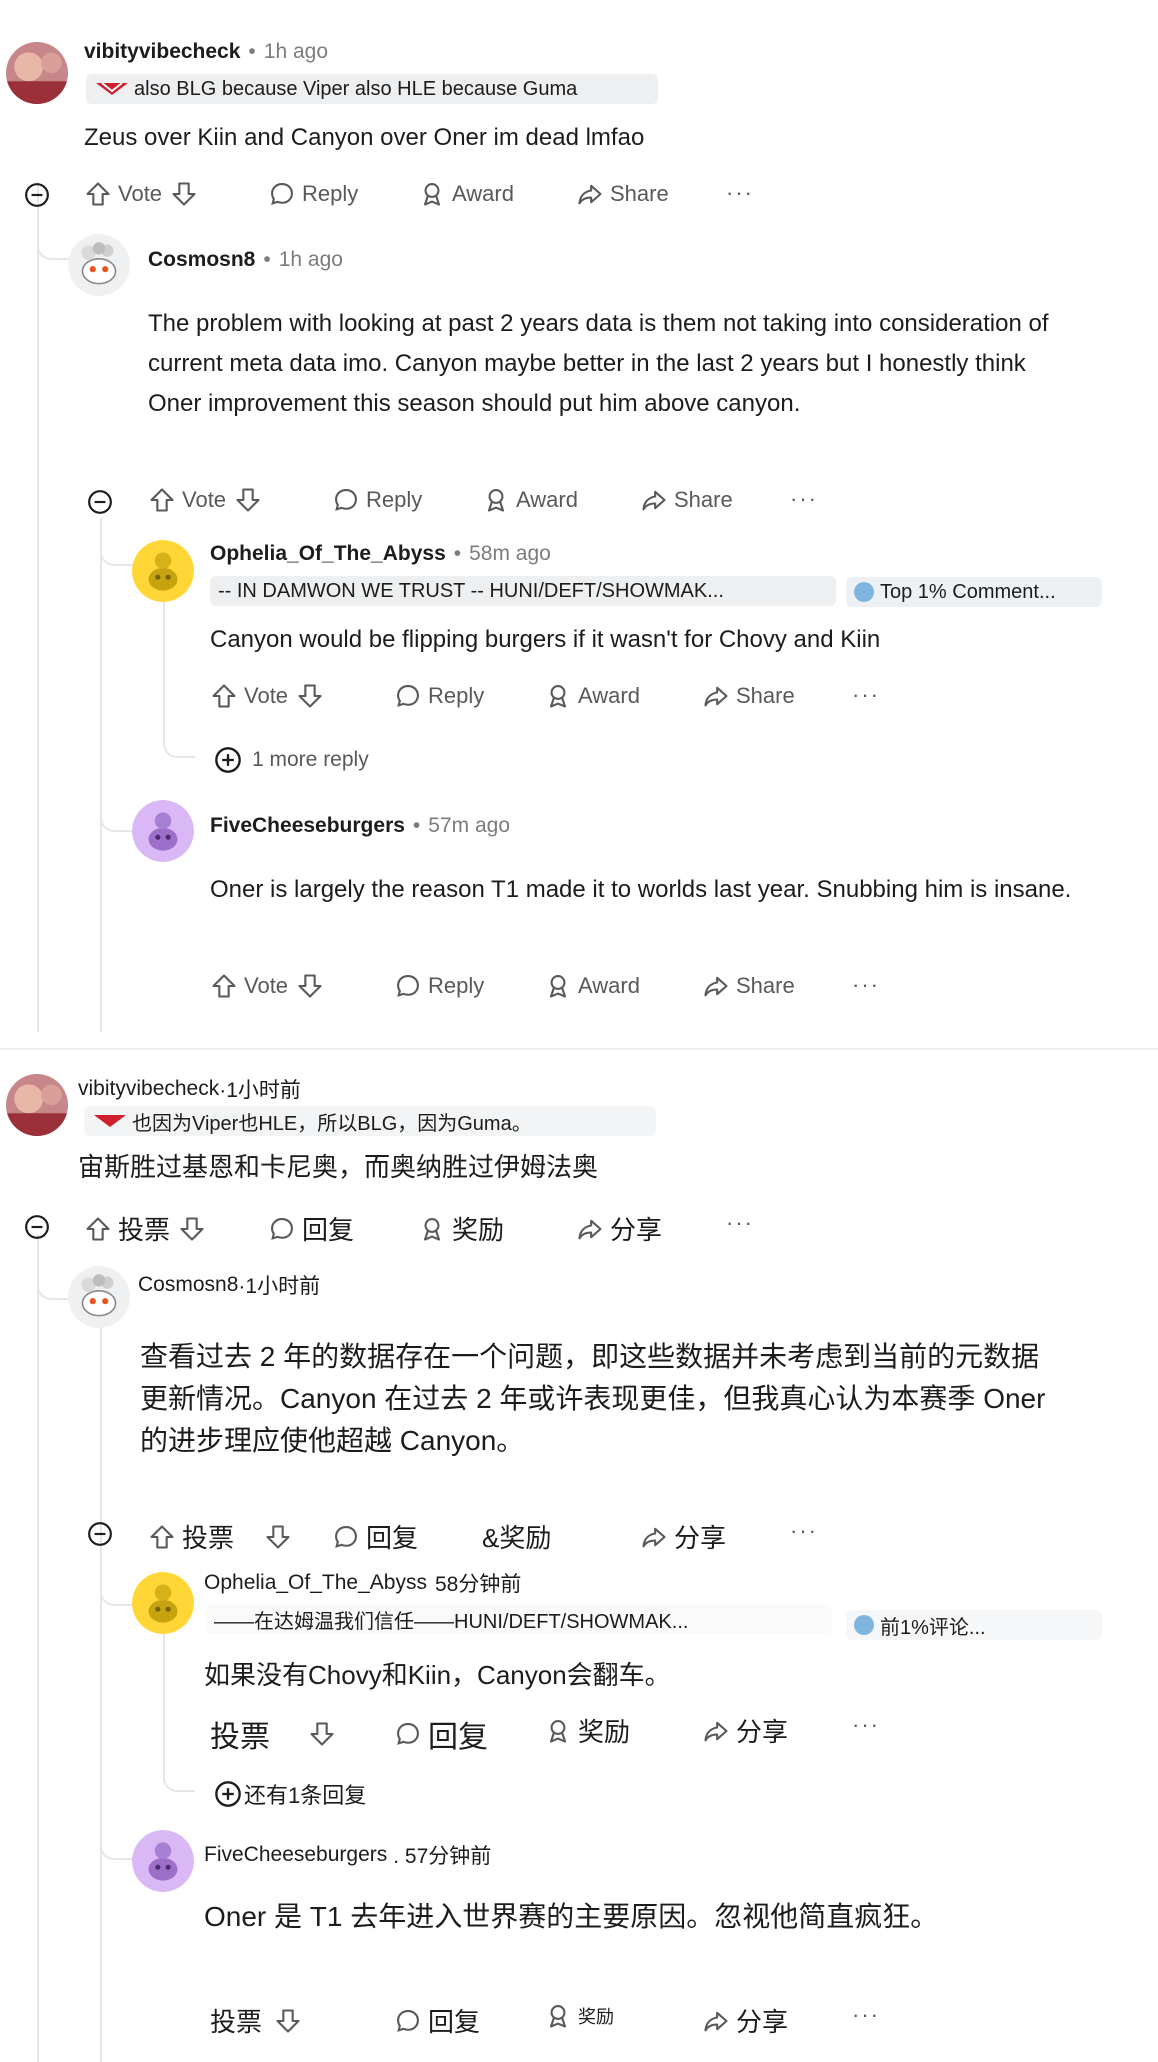 Image resolution: width=1158 pixels, height=2062 pixels. What do you see at coordinates (442, 1855) in the screenshot?
I see `timestamp: . 57分钟前` at bounding box center [442, 1855].